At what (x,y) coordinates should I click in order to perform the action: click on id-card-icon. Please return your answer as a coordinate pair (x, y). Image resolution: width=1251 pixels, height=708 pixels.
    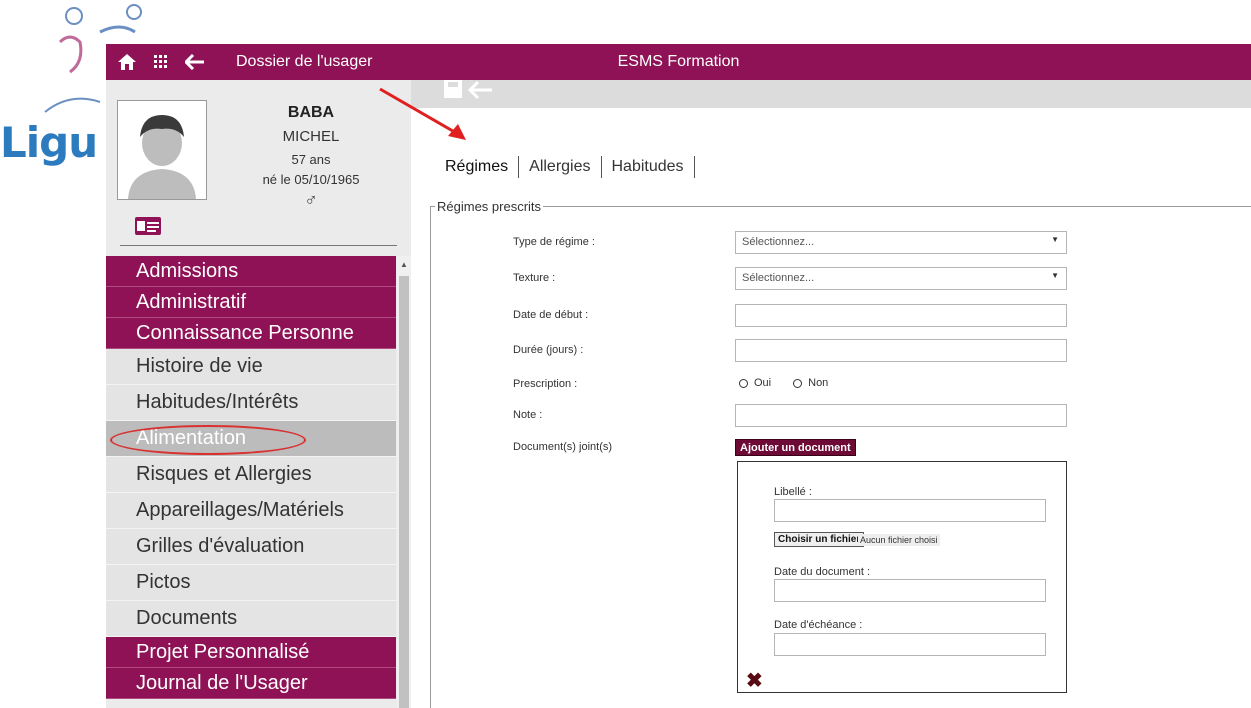
    Looking at the image, I should click on (148, 228).